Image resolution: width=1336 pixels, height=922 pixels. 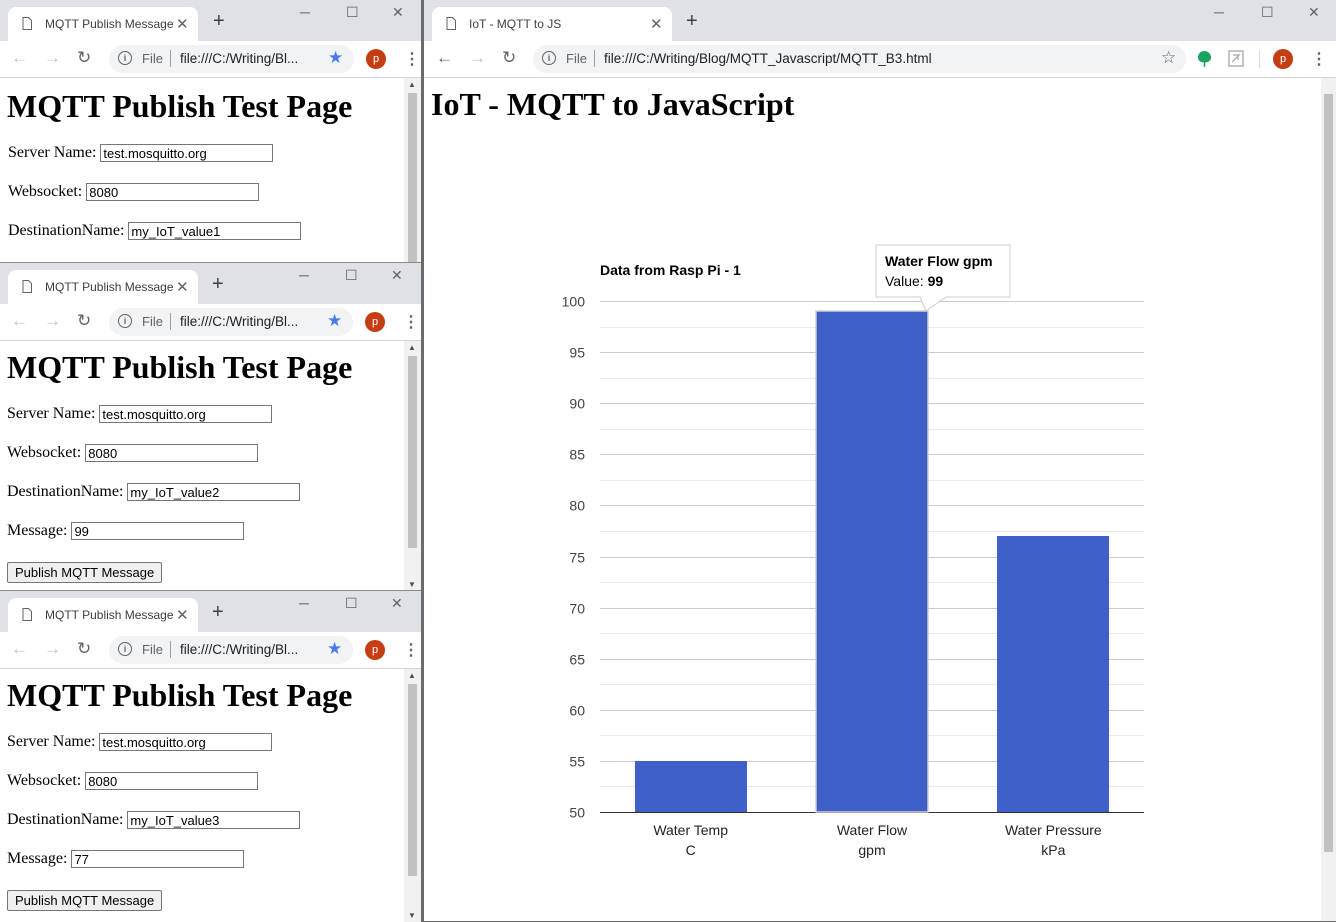 I want to click on destination-row: DestinationName: my_IoT_value1, so click(x=155, y=231).